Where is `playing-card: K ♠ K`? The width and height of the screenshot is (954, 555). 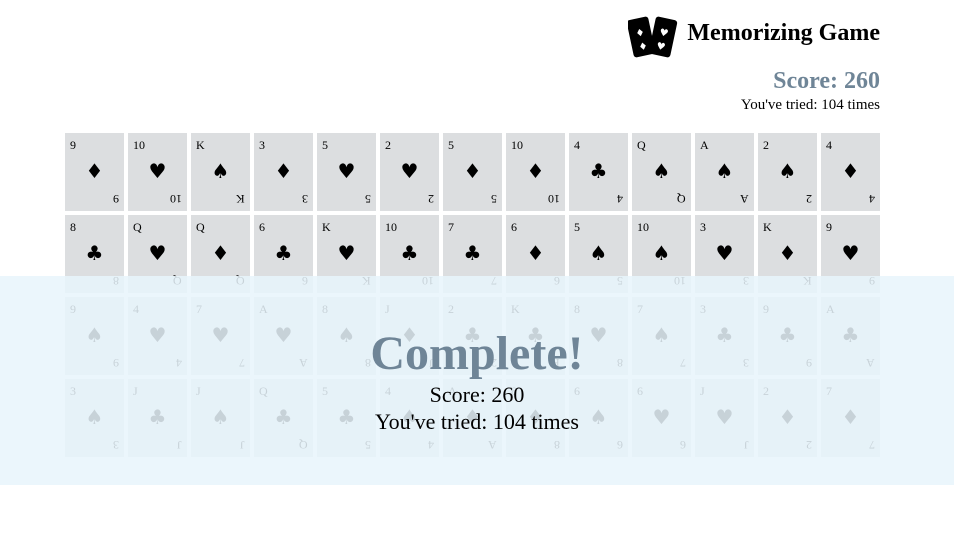
playing-card: K ♠ K is located at coordinates (220, 172).